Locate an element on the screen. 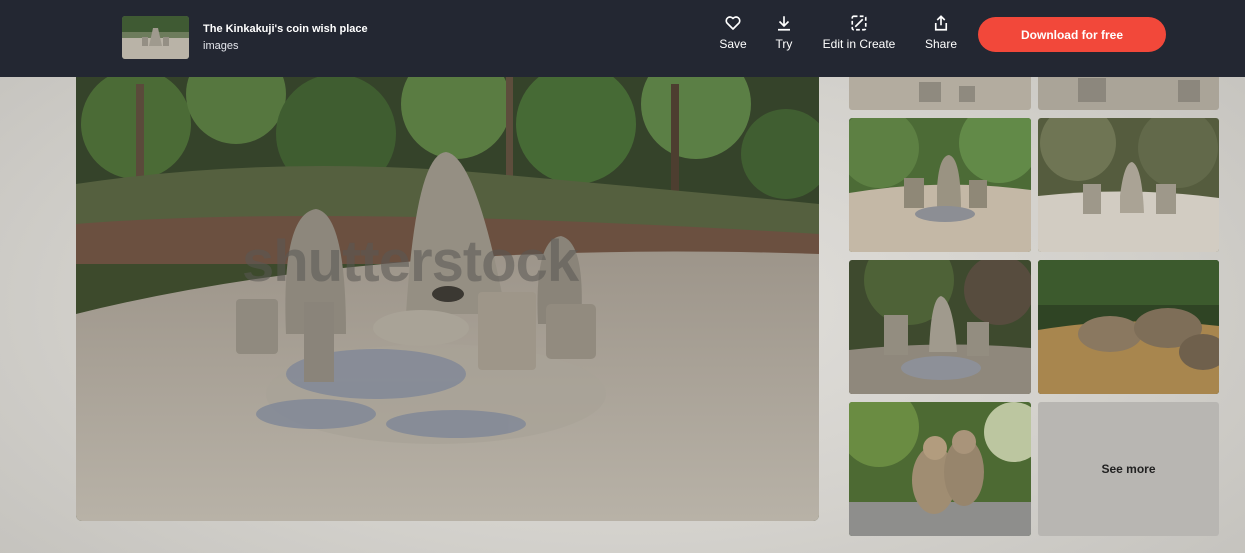 Image resolution: width=1245 pixels, height=553 pixels. share-label: Share is located at coordinates (941, 44).